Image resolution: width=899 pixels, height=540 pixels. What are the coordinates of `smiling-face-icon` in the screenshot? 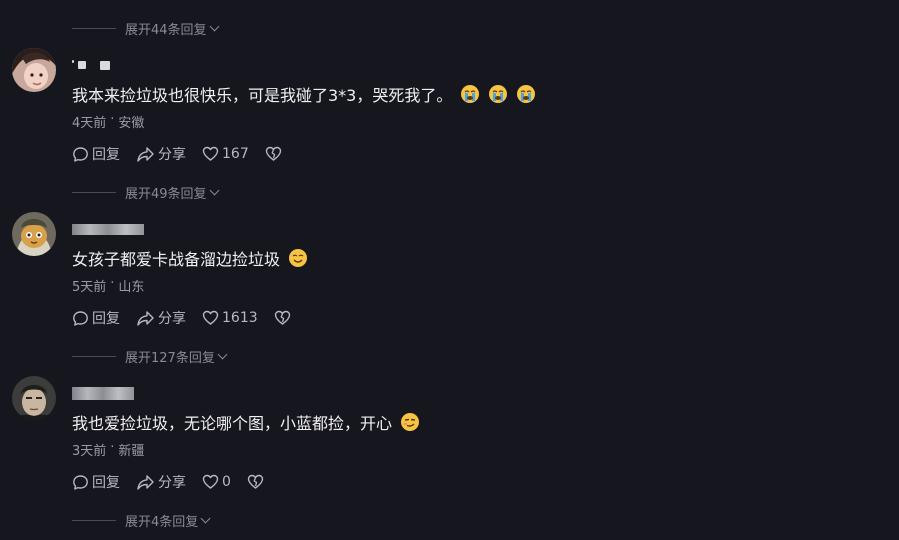 It's located at (298, 258).